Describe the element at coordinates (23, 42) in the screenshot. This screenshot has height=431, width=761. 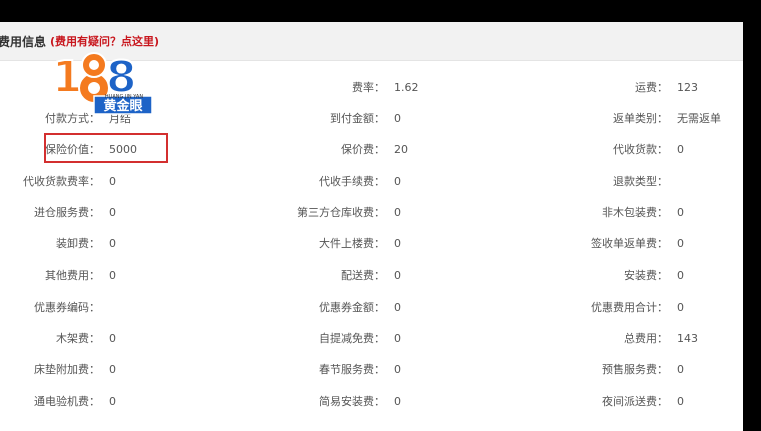
I see `section-title: 费用信息` at that location.